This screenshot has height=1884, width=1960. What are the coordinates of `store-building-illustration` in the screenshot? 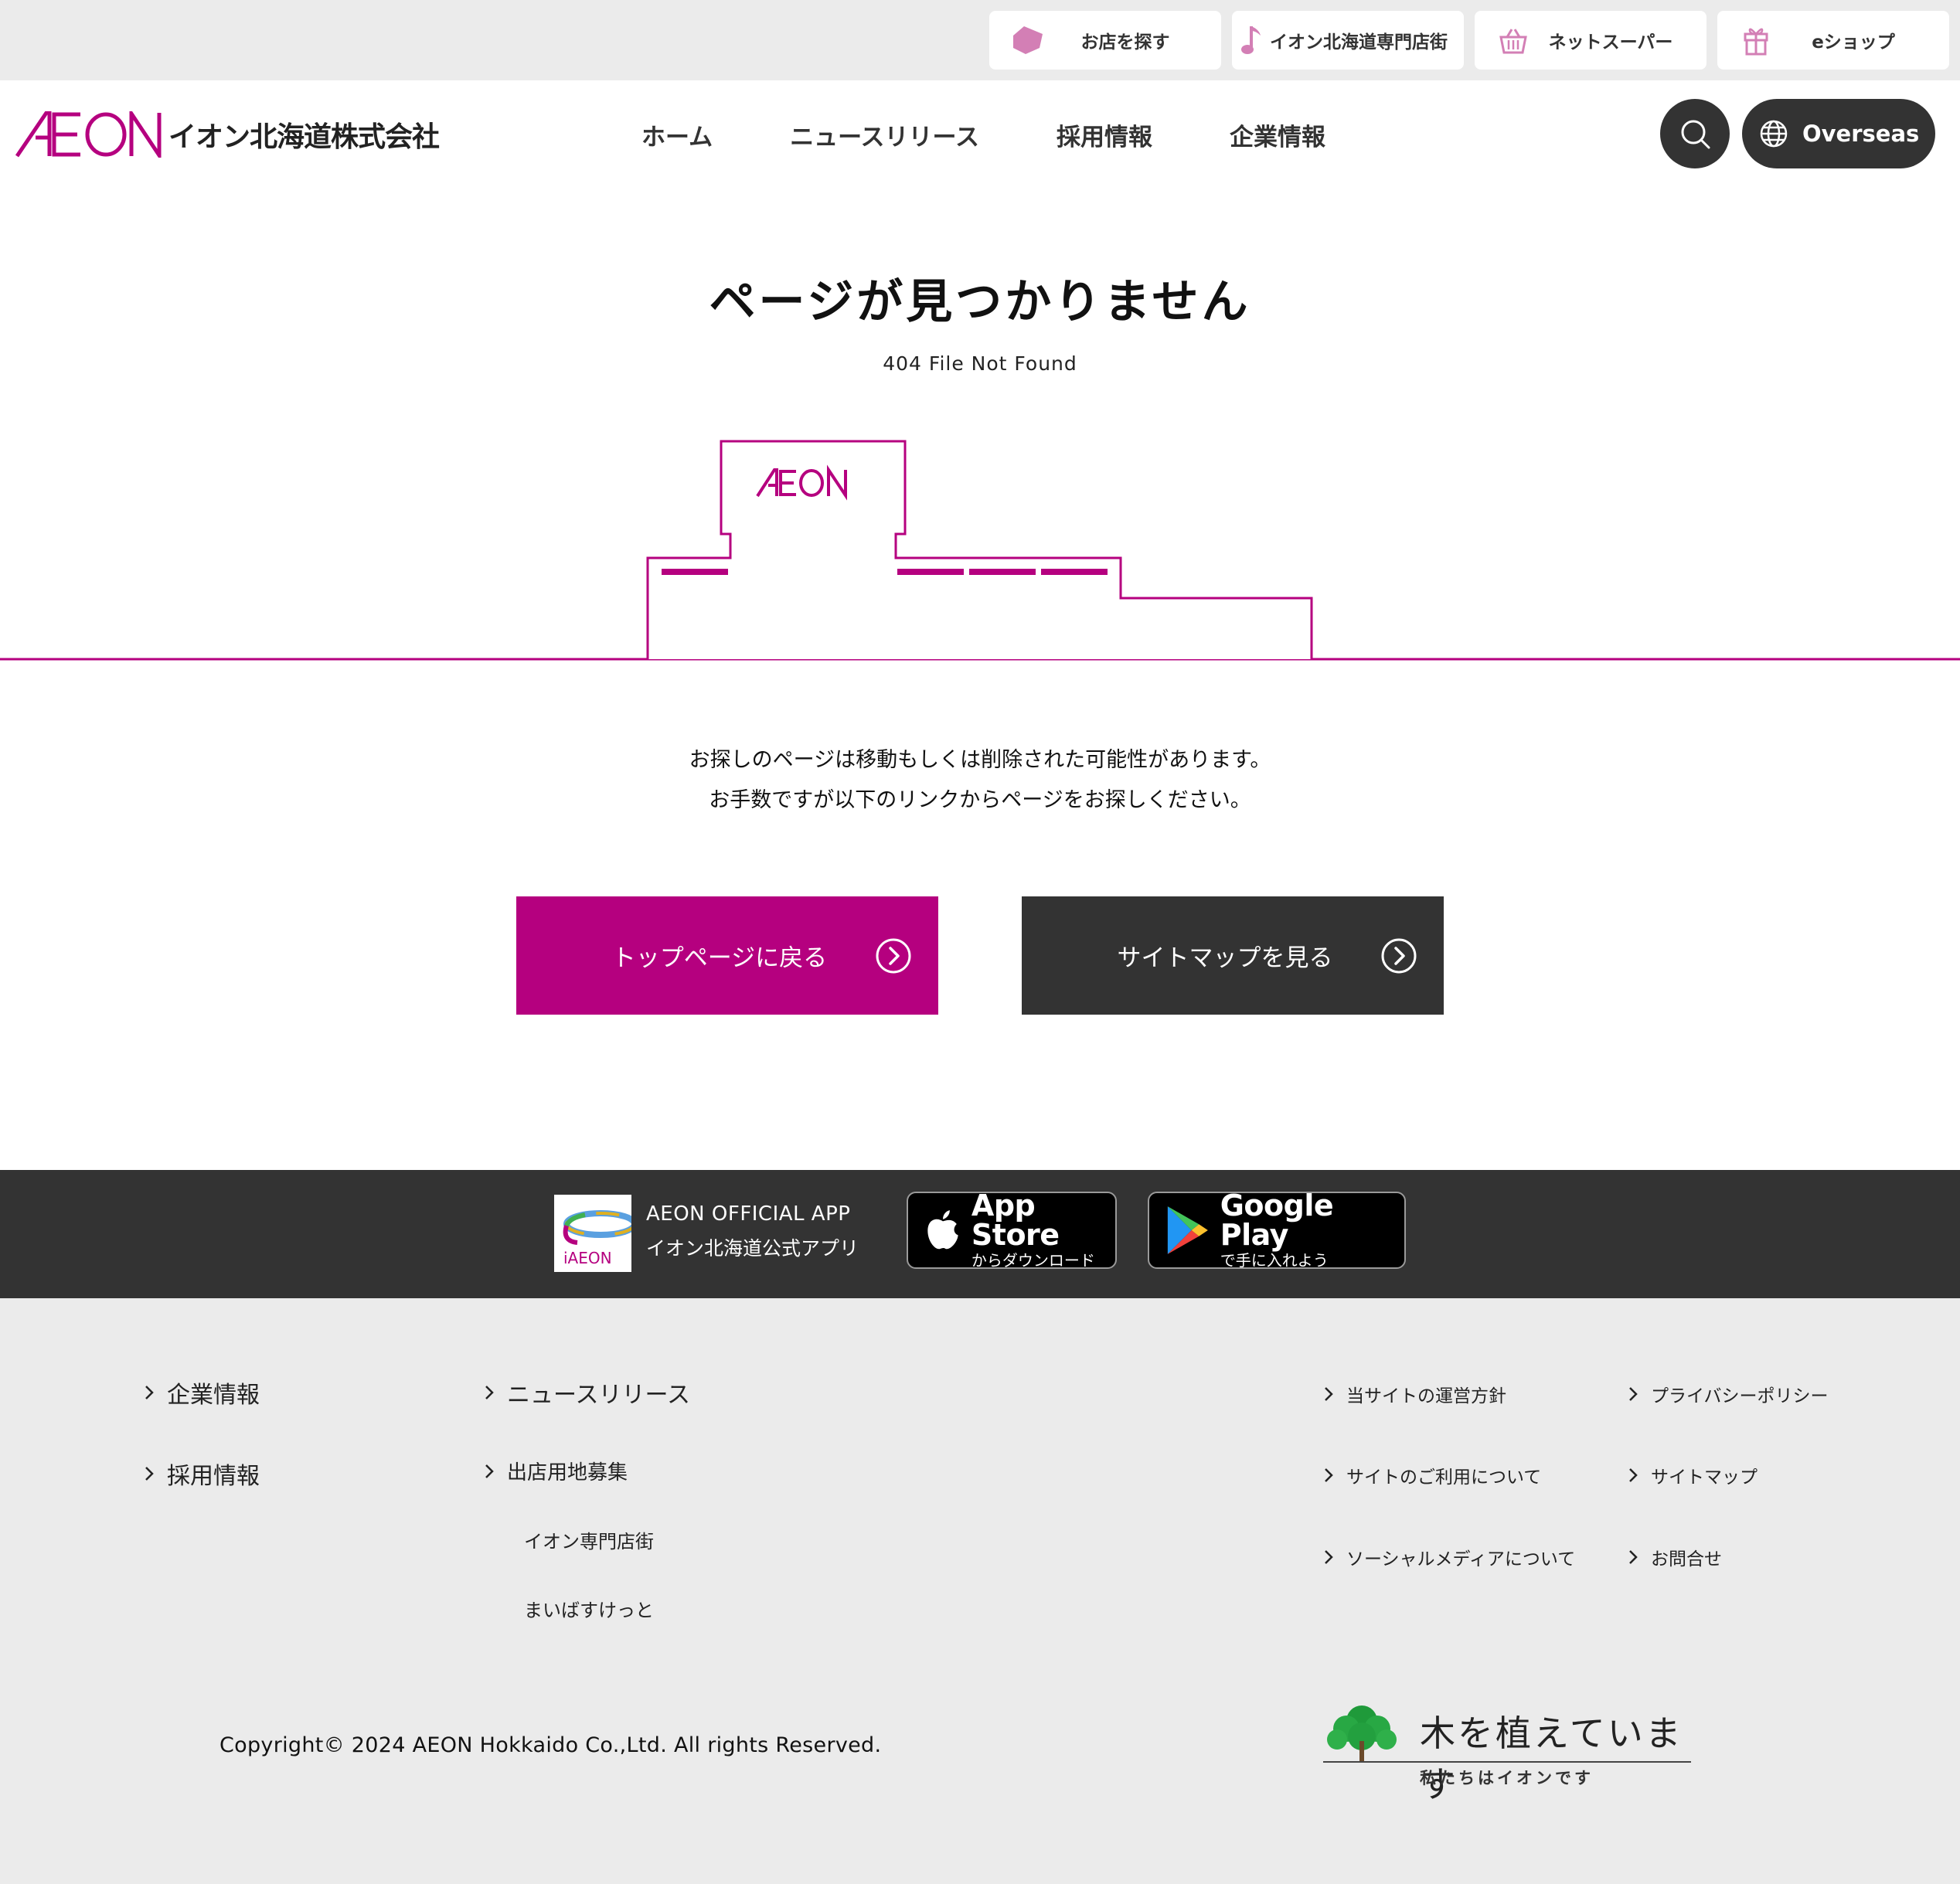 It's located at (980, 550).